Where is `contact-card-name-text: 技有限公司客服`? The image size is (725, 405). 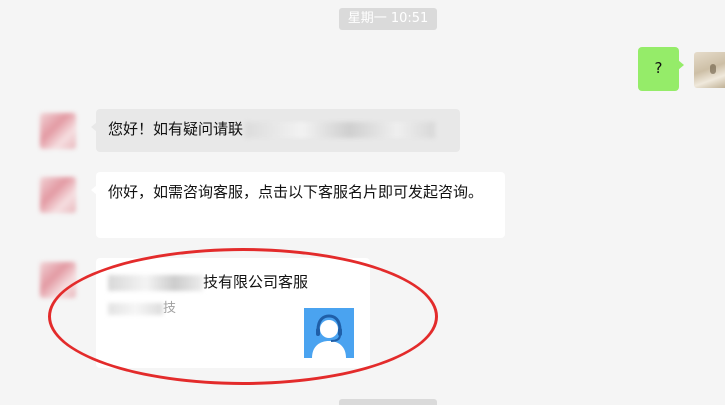 contact-card-name-text: 技有限公司客服 is located at coordinates (256, 282).